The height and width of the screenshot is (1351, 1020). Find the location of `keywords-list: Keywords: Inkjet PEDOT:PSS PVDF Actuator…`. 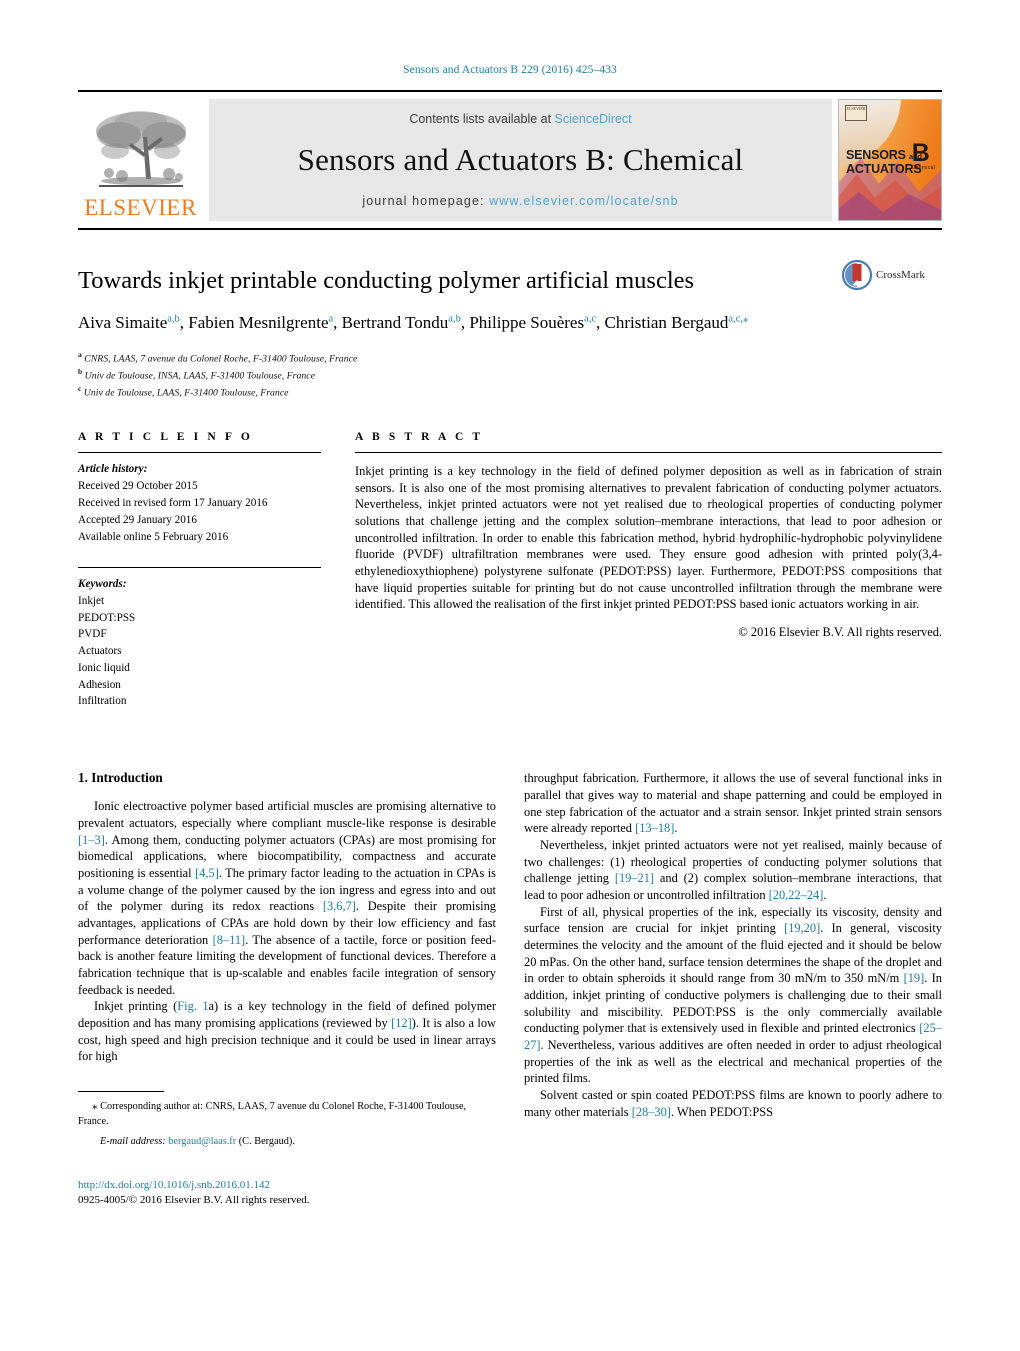

keywords-list: Keywords: Inkjet PEDOT:PSS PVDF Actuator… is located at coordinates (199, 643).